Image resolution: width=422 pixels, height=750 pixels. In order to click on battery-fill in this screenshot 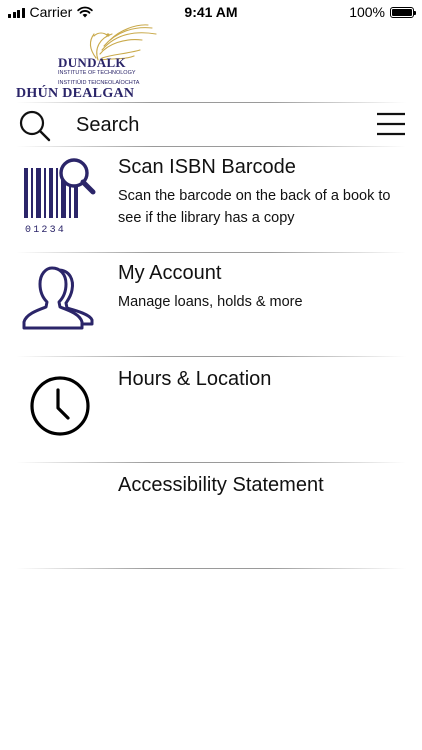, I will do `click(402, 12)`.